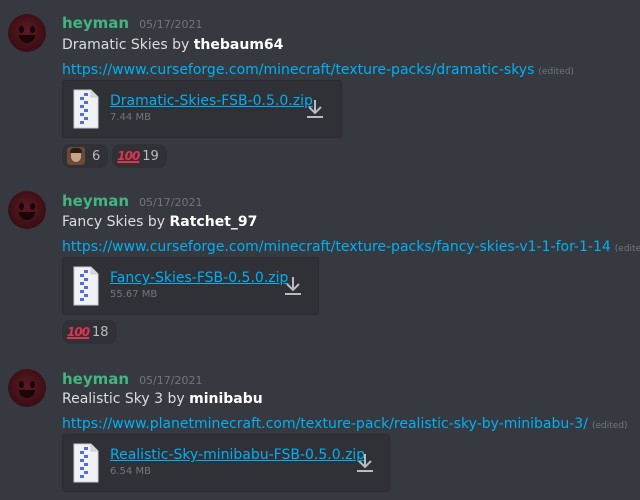  Describe the element at coordinates (134, 294) in the screenshot. I see `file-size: 55.67 MB` at that location.